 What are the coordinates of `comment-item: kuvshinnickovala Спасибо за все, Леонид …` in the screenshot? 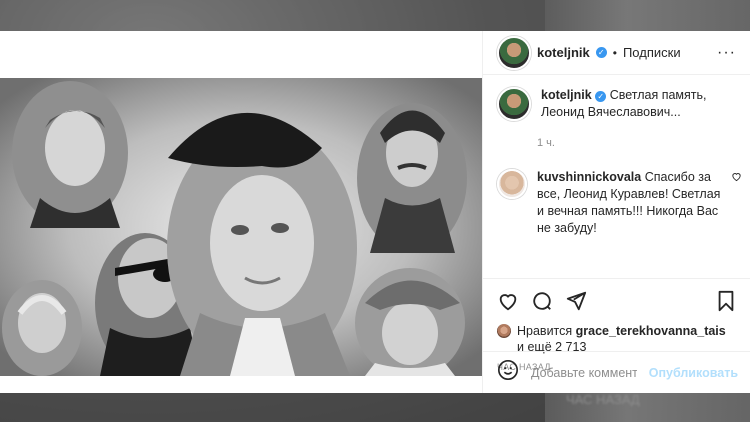 It's located at (619, 203).